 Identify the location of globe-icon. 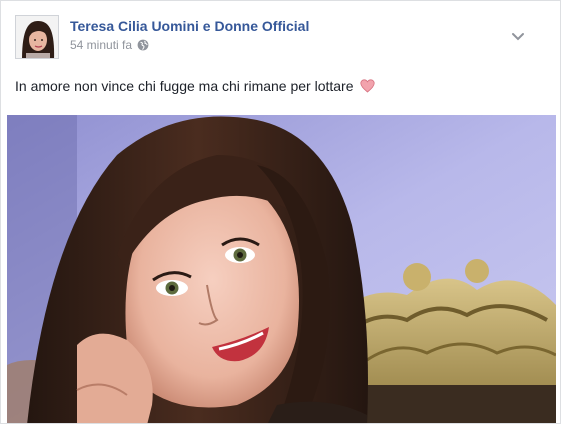
(143, 45).